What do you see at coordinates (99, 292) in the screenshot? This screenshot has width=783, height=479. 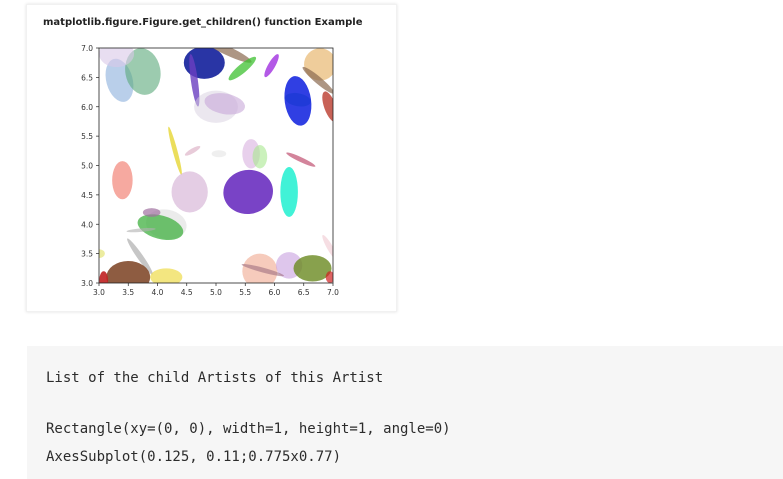 I see `x-tick-label: 3.0` at bounding box center [99, 292].